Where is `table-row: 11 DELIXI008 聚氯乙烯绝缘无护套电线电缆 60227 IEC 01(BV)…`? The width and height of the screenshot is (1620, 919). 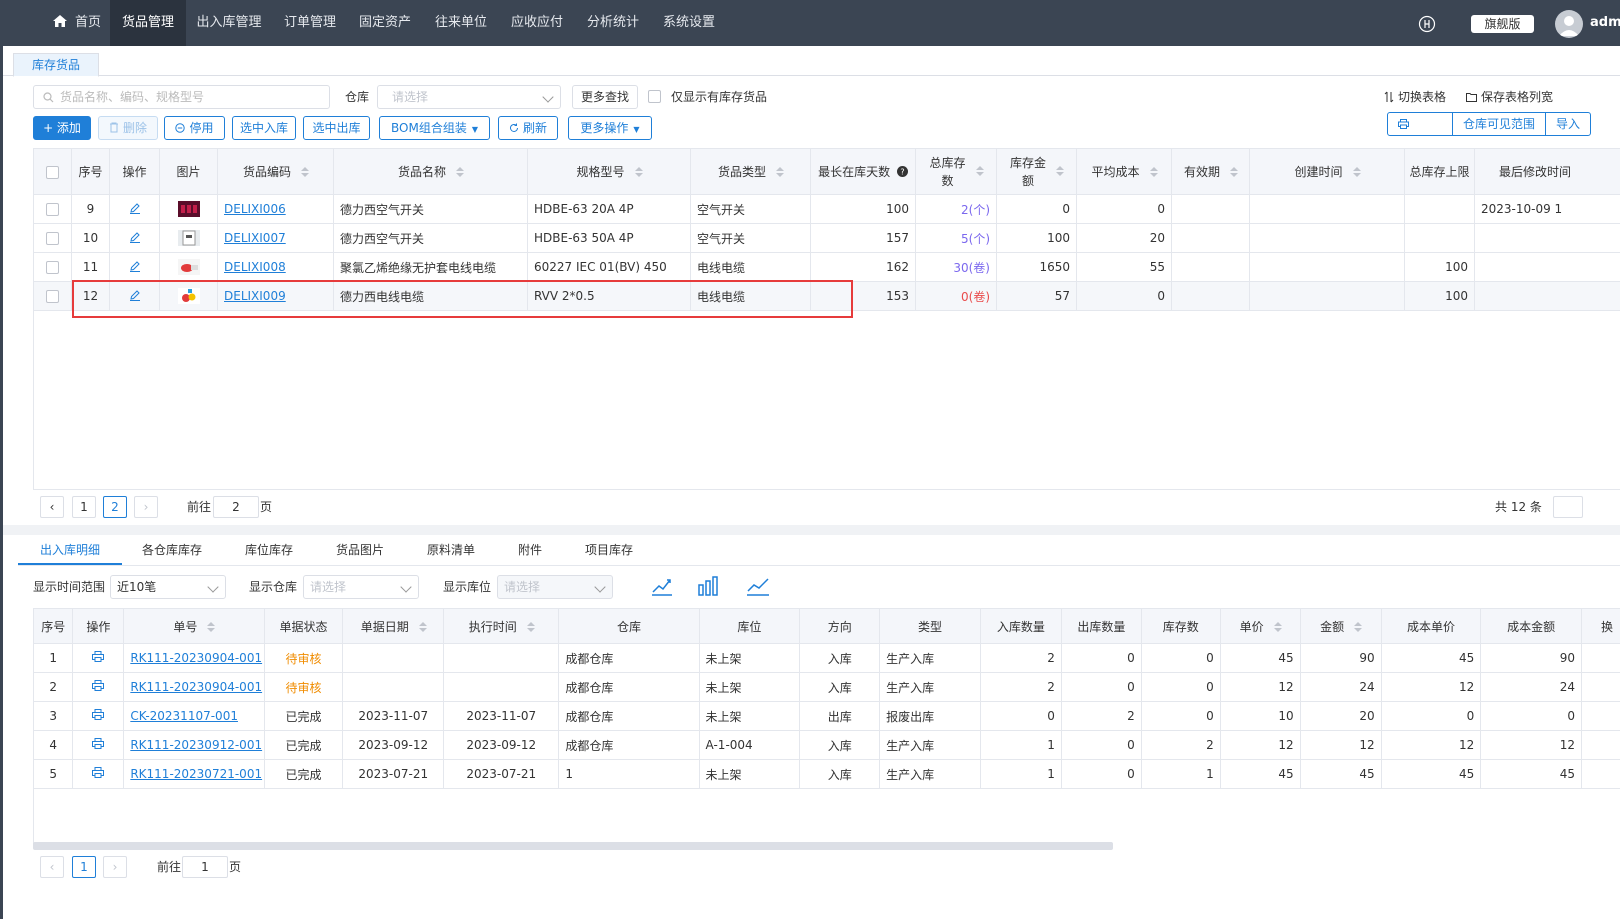 table-row: 11 DELIXI008 聚氯乙烯绝缘无护套电线电缆 60227 IEC 01(BV)… is located at coordinates (826, 267).